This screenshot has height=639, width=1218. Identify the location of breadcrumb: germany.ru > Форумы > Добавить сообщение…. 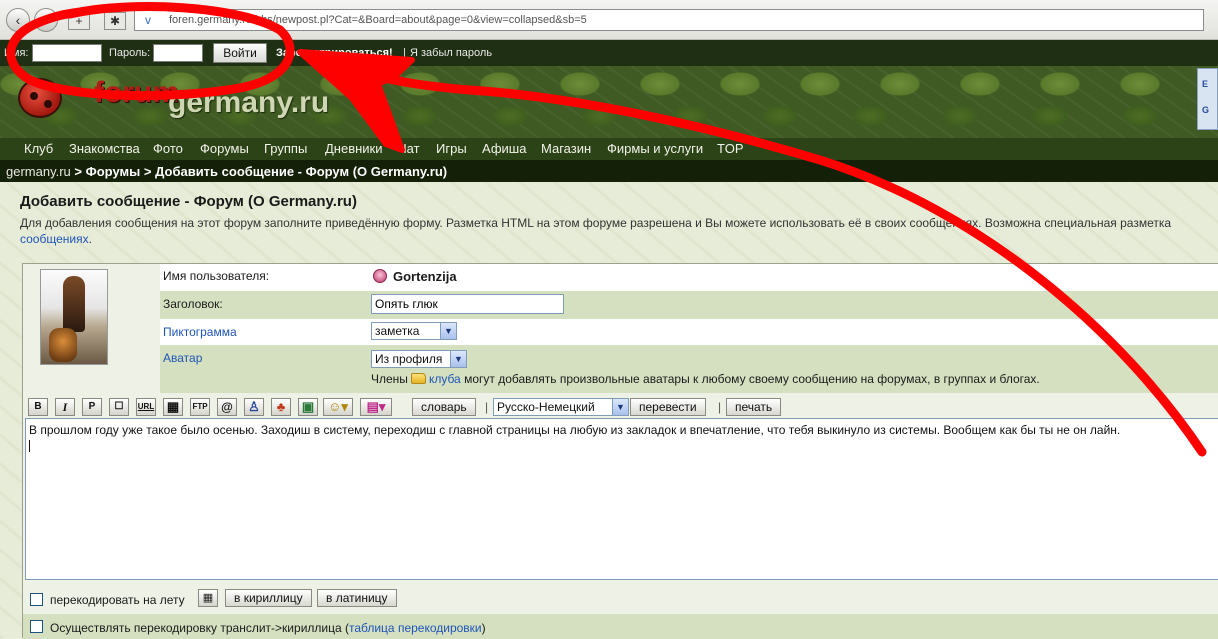
(609, 171).